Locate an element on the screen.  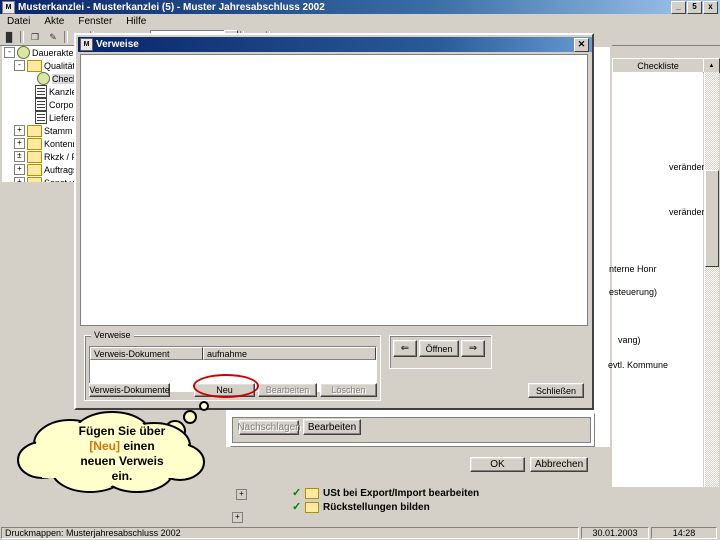
tree-expander: ± is located at coordinates (19, 156).